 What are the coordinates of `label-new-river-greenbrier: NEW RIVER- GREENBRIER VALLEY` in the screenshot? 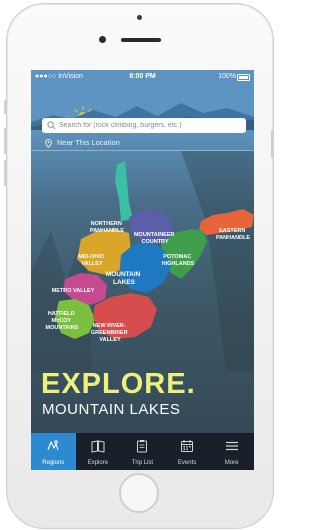 It's located at (110, 333).